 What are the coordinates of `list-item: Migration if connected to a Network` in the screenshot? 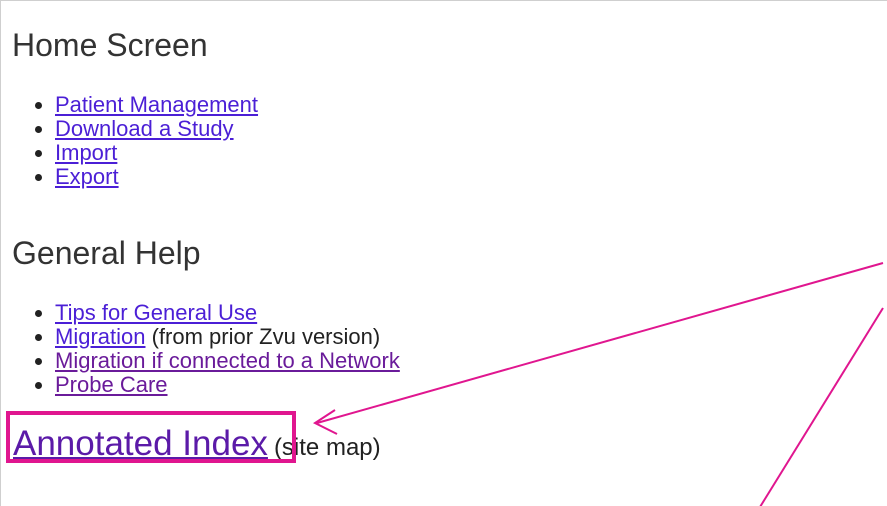 It's located at (227, 361).